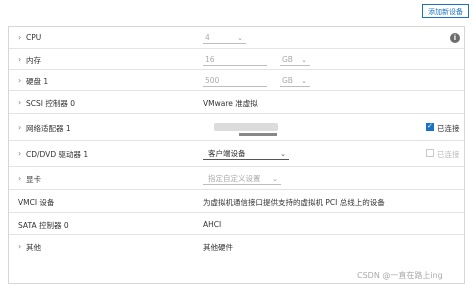 The width and height of the screenshot is (474, 285). What do you see at coordinates (287, 80) in the screenshot?
I see `disk-unit-value: GB` at bounding box center [287, 80].